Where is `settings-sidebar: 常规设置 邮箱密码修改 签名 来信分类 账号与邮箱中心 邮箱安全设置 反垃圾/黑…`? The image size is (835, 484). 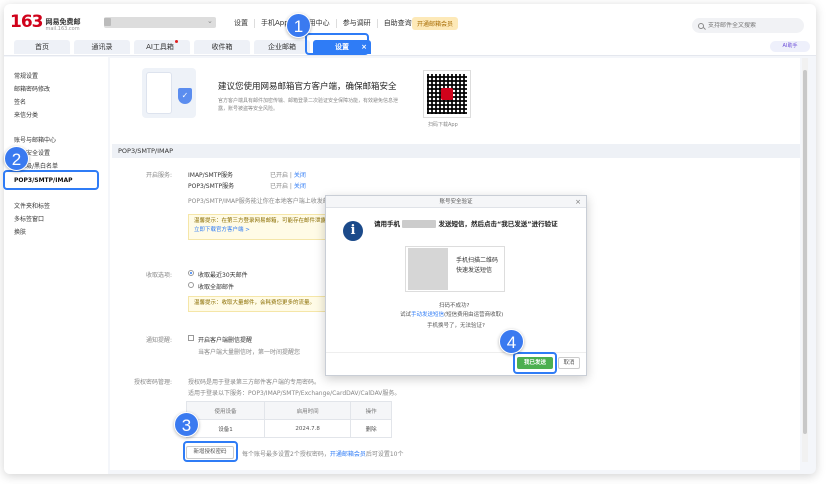 settings-sidebar: 常规设置 邮箱密码修改 签名 来信分类 账号与邮箱中心 邮箱安全设置 反垃圾/黑… is located at coordinates (56, 265).